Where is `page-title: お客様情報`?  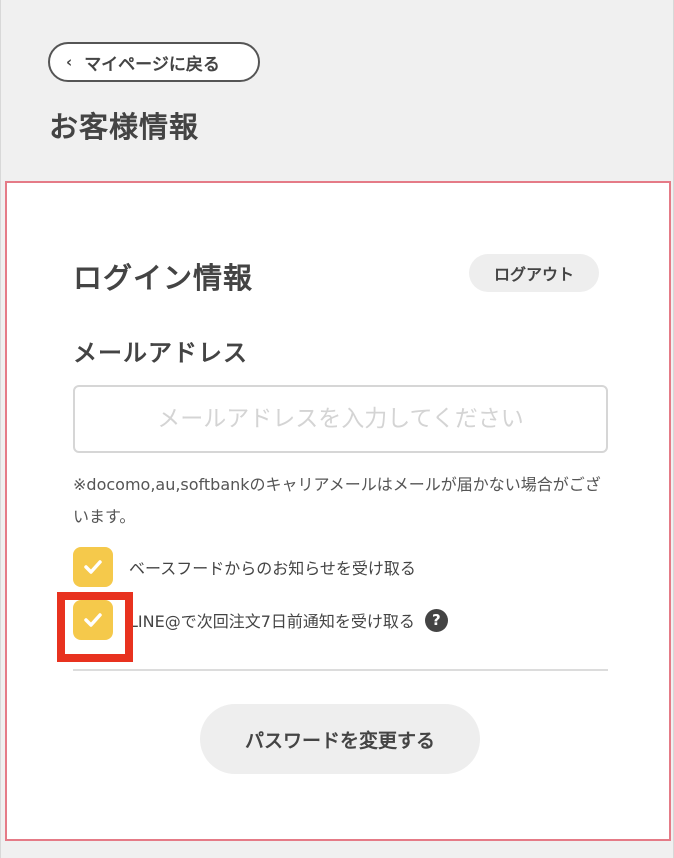
page-title: お客様情報 is located at coordinates (124, 127).